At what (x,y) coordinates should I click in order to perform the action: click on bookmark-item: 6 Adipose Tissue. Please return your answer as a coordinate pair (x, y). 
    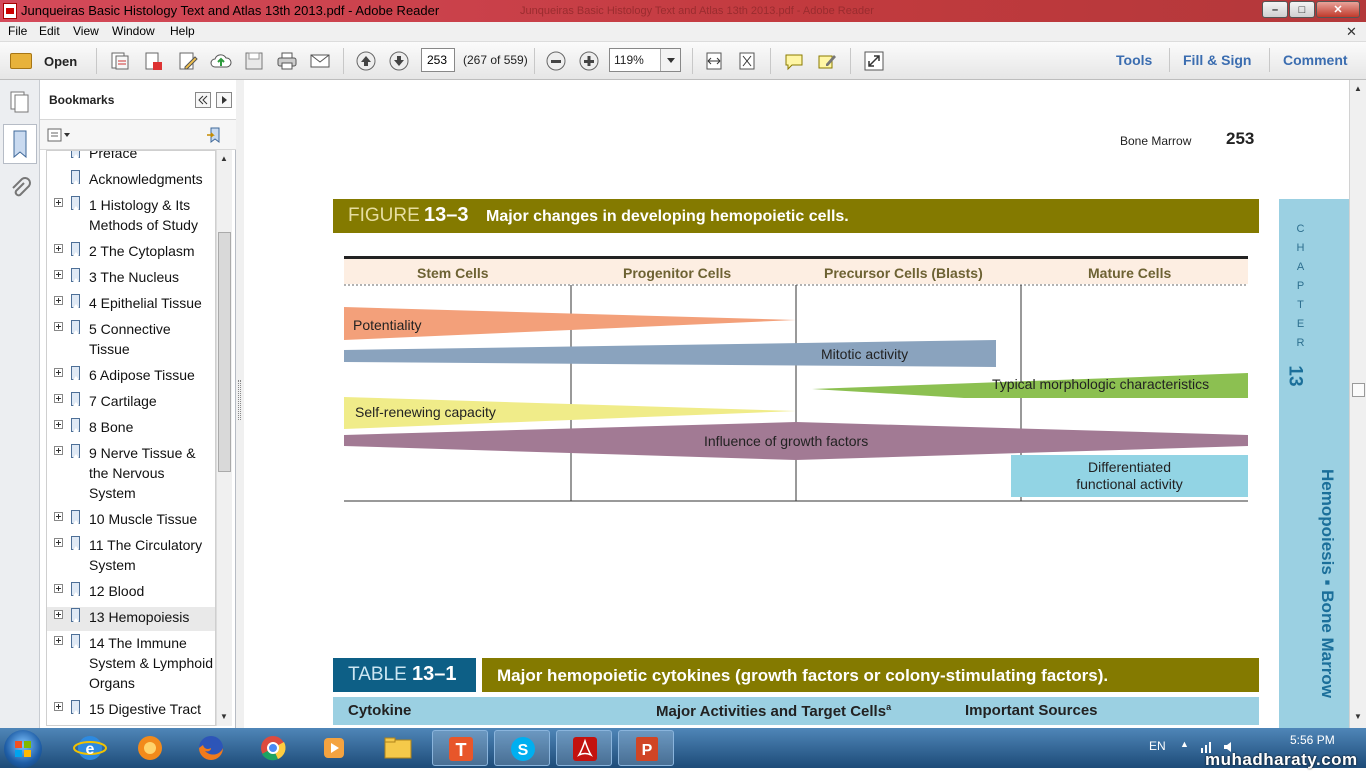
    Looking at the image, I should click on (131, 377).